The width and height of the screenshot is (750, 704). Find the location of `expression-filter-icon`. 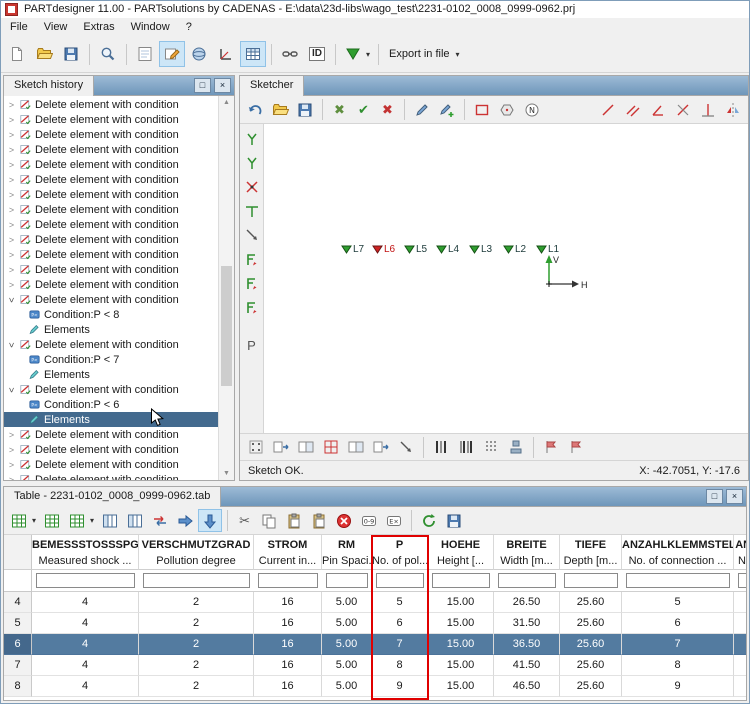

expression-filter-icon is located at coordinates (394, 520).